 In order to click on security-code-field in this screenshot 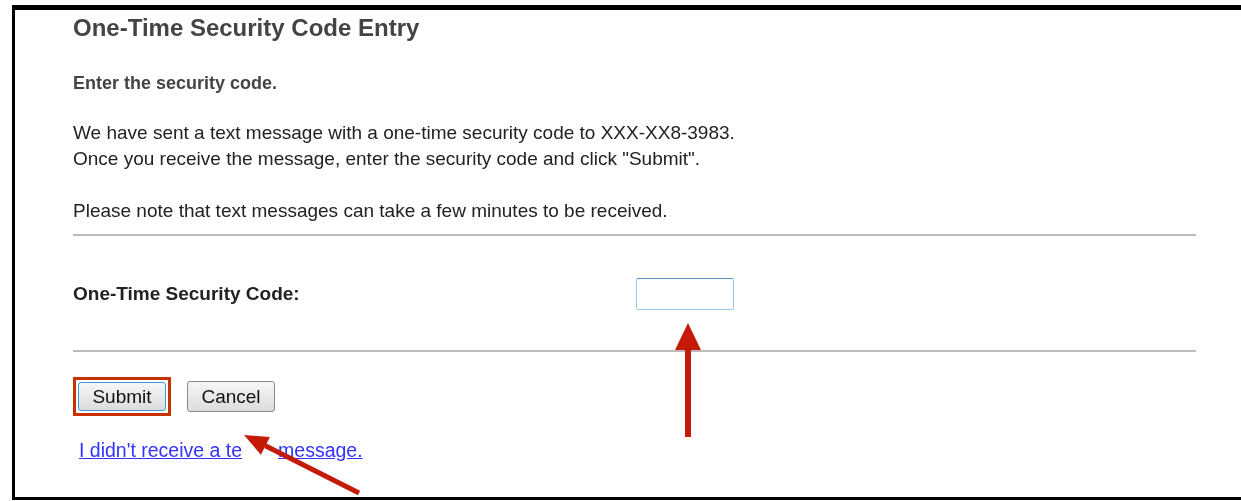, I will do `click(685, 294)`.